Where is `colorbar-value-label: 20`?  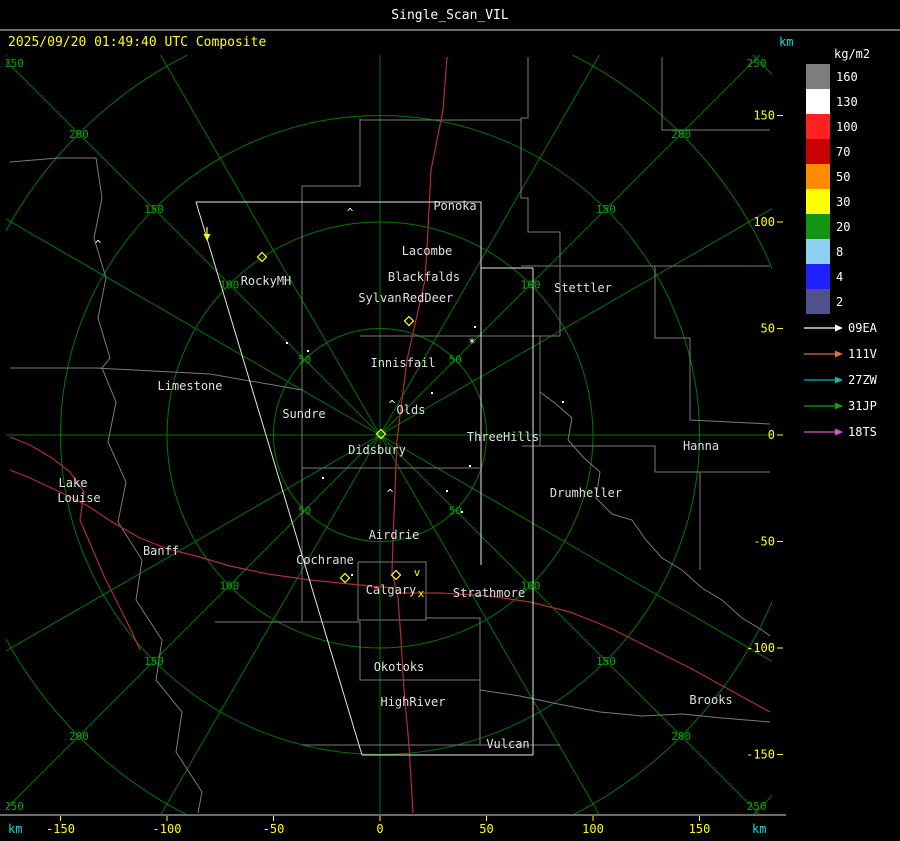 colorbar-value-label: 20 is located at coordinates (843, 227).